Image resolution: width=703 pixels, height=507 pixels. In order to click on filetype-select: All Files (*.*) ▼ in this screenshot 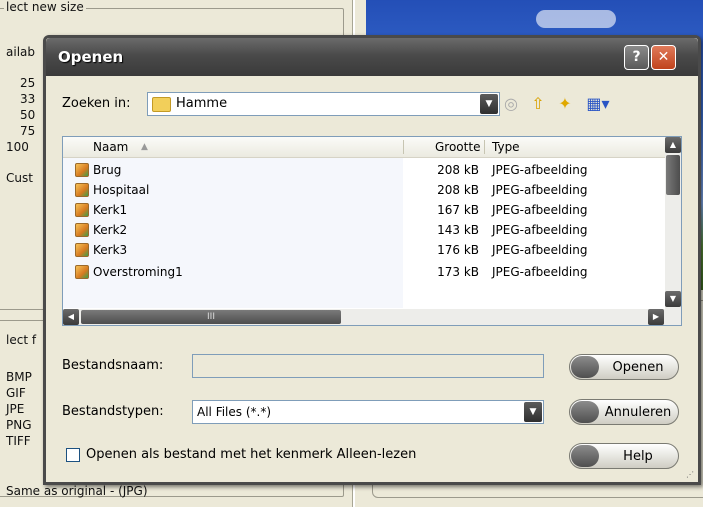, I will do `click(368, 412)`.